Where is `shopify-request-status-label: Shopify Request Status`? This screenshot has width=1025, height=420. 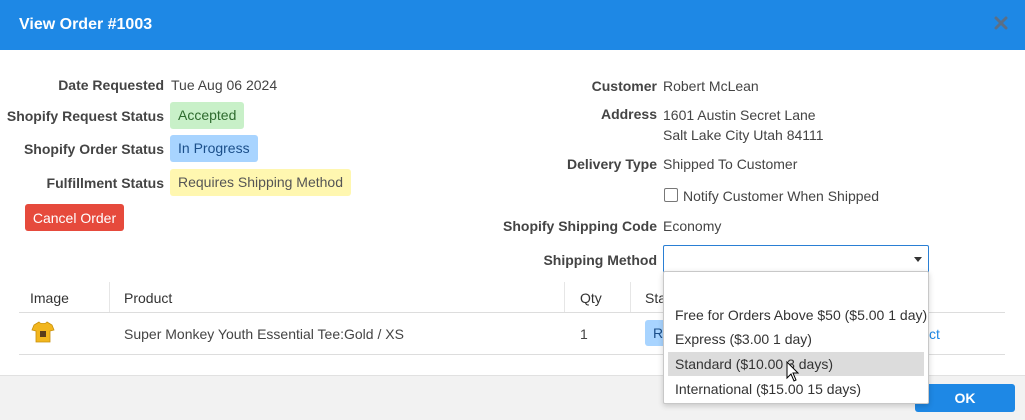
shopify-request-status-label: Shopify Request Status is located at coordinates (85, 116).